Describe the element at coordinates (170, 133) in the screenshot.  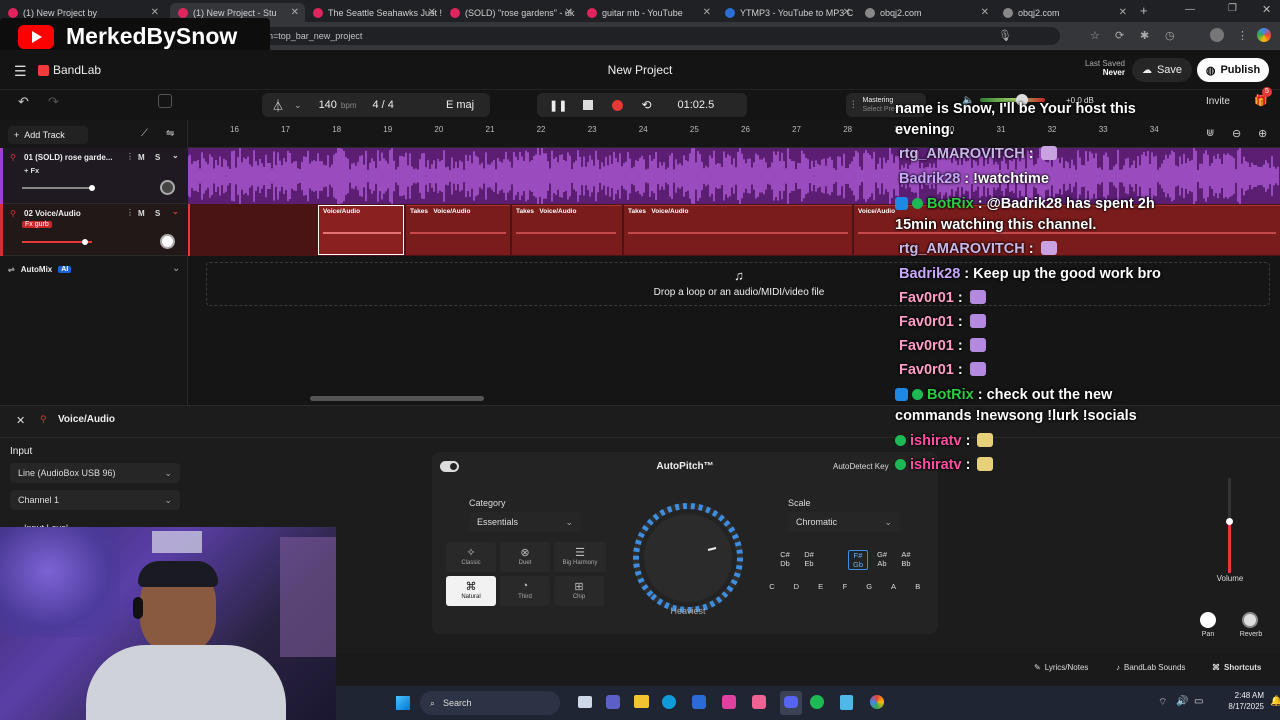
I see `tracks-options-icon: ⇋` at that location.